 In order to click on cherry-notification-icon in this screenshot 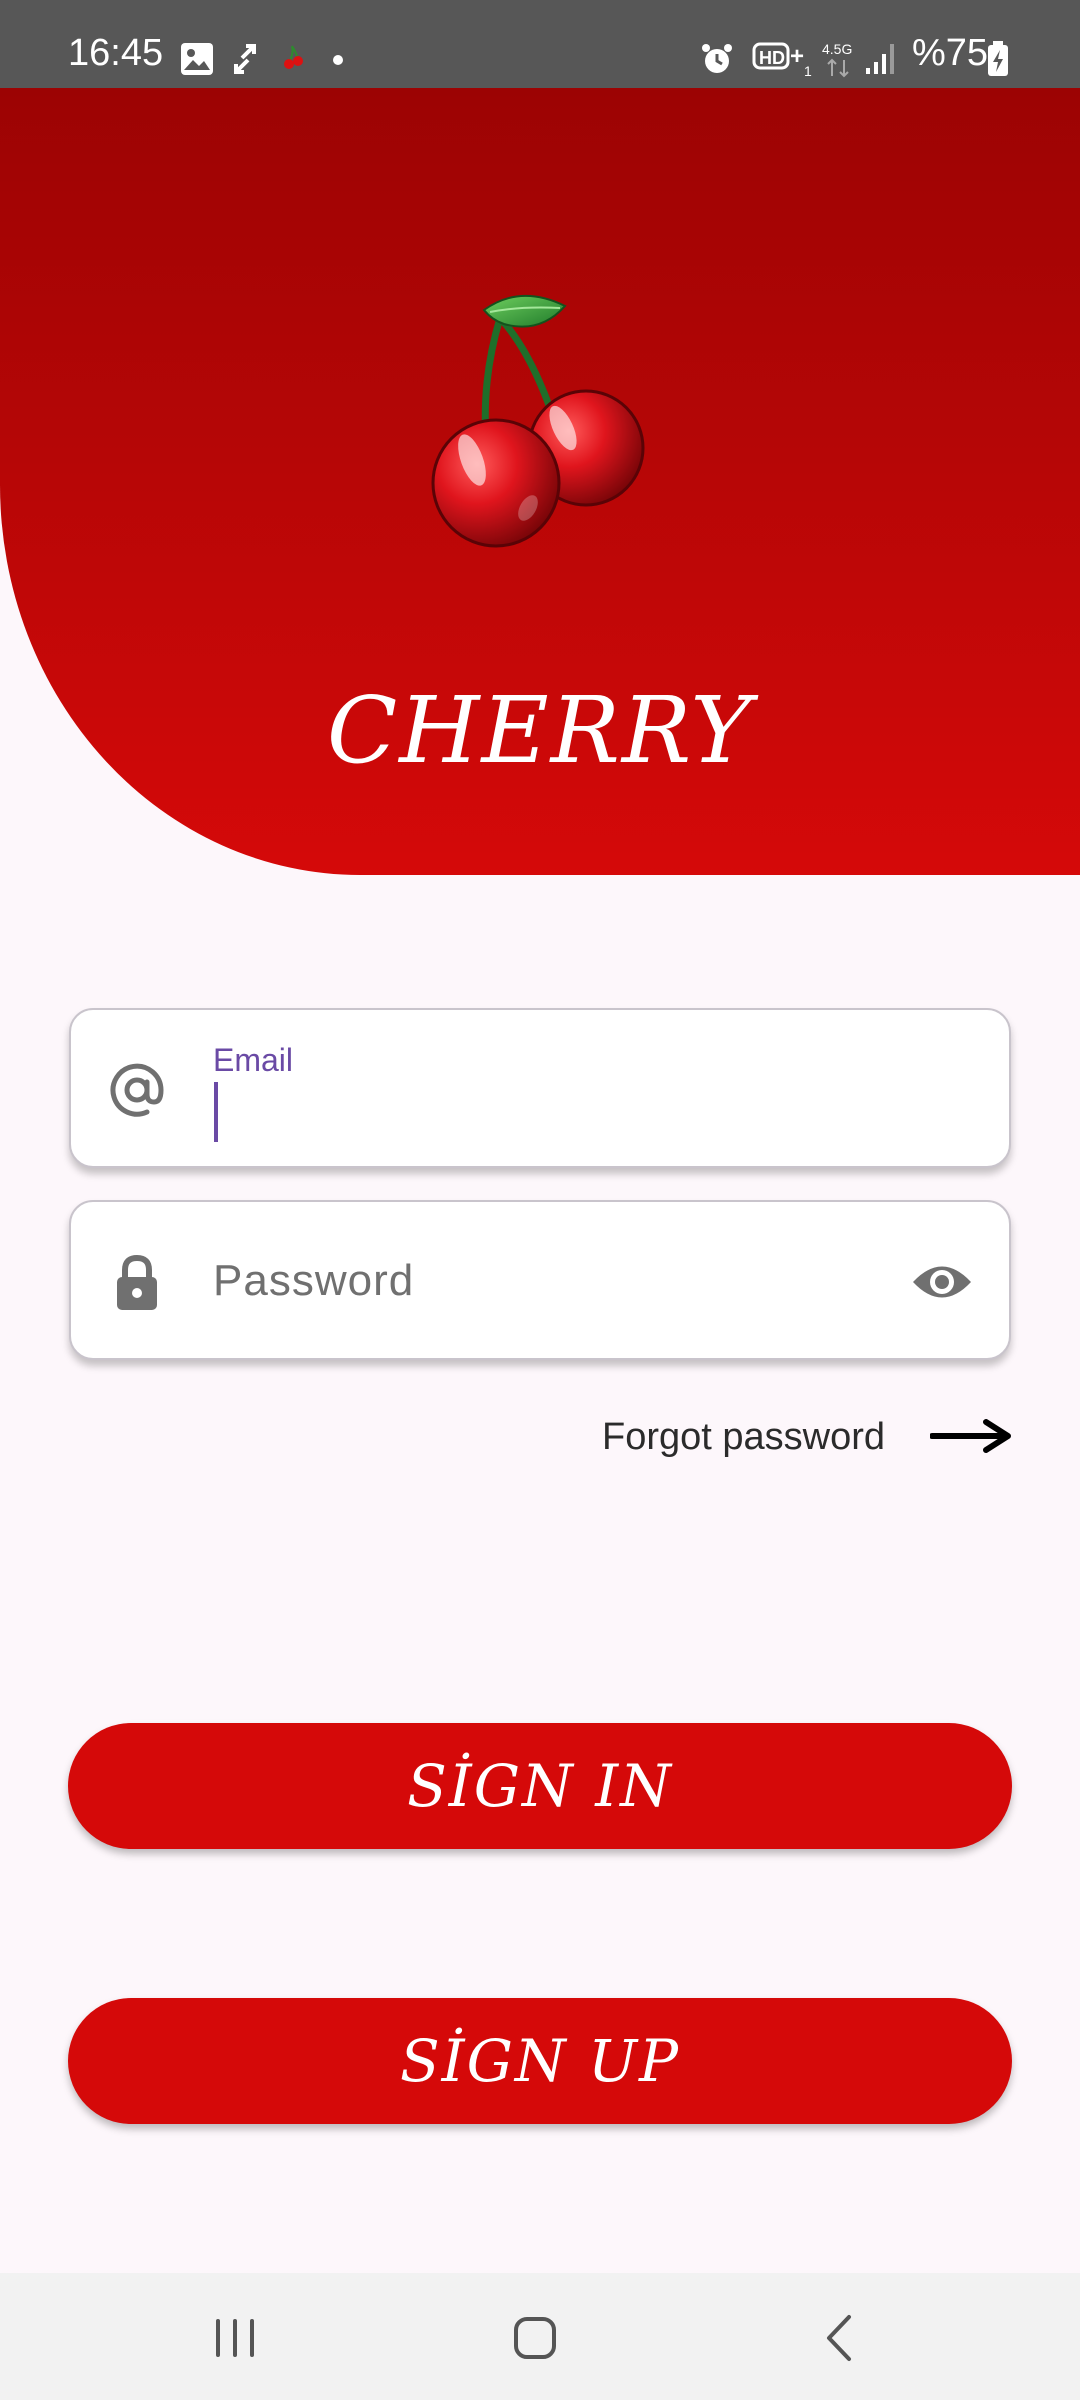, I will do `click(293, 57)`.